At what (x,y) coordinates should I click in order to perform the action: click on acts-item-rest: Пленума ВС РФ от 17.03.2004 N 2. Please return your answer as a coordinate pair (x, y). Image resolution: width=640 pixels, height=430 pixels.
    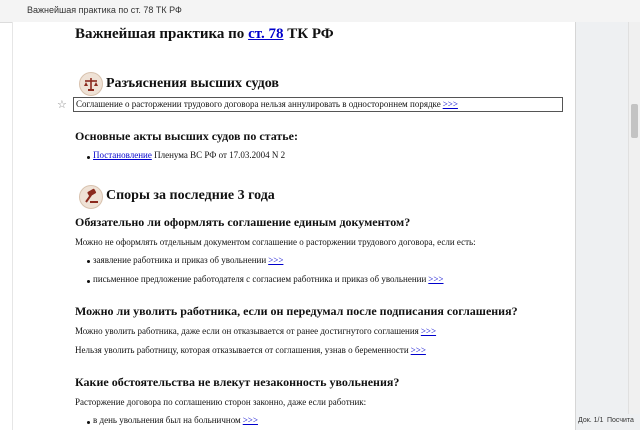
    Looking at the image, I should click on (220, 155).